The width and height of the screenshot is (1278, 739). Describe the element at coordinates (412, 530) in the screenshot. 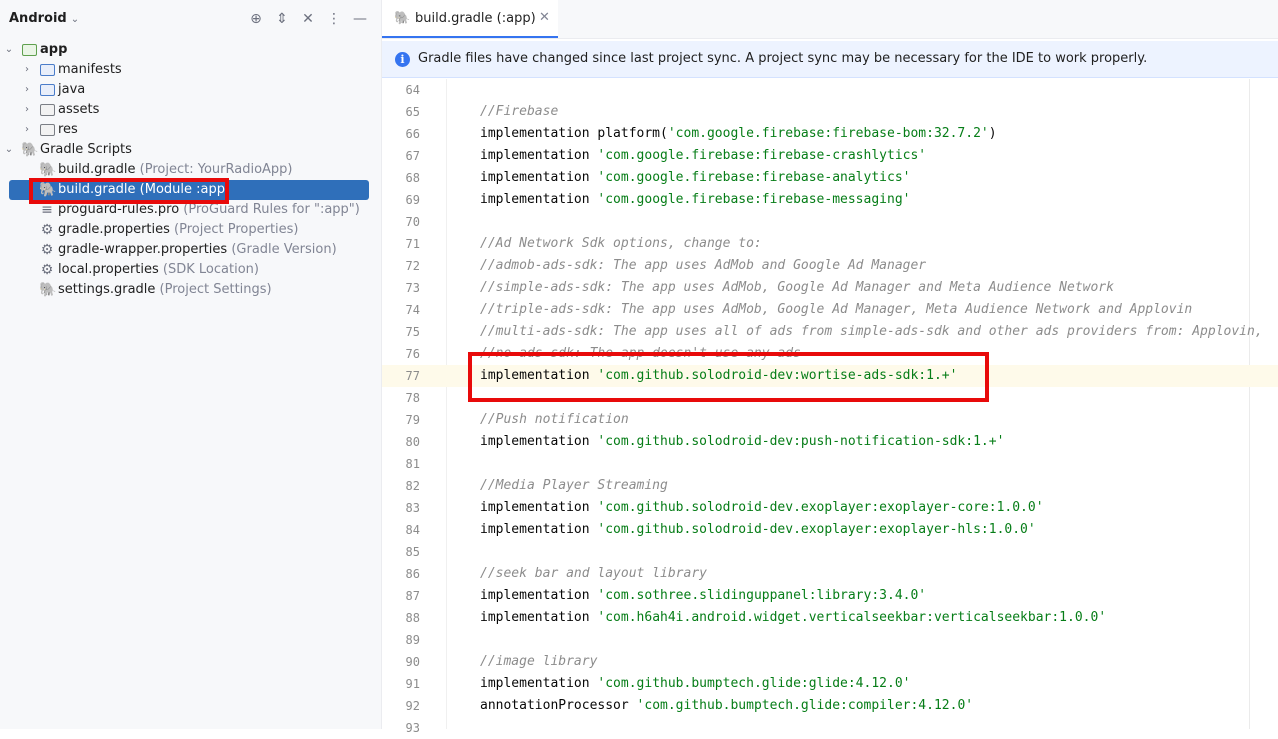

I see `line-number: 84` at that location.